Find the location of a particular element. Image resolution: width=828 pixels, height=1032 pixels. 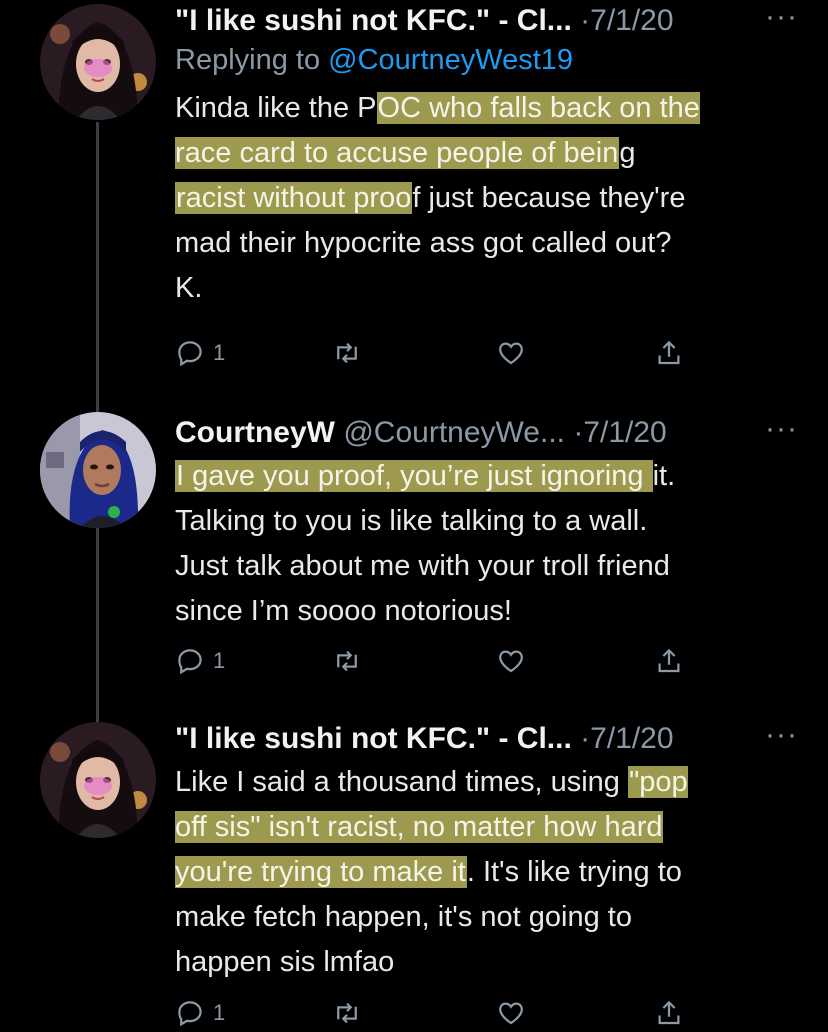

replying-to: Replying to @CourtneyWest19 is located at coordinates (486, 60).